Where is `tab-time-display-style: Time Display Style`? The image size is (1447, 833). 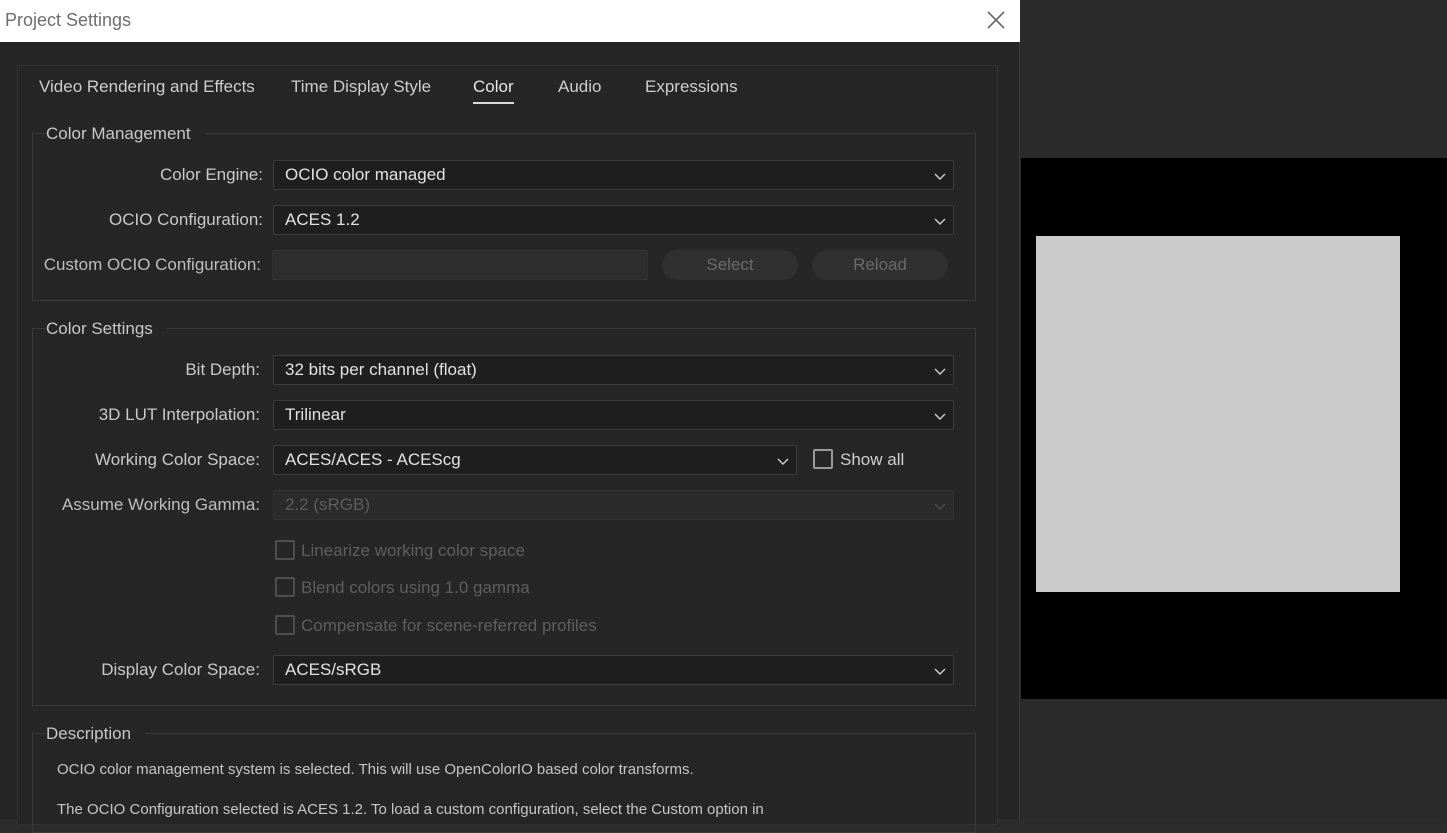 tab-time-display-style: Time Display Style is located at coordinates (361, 87).